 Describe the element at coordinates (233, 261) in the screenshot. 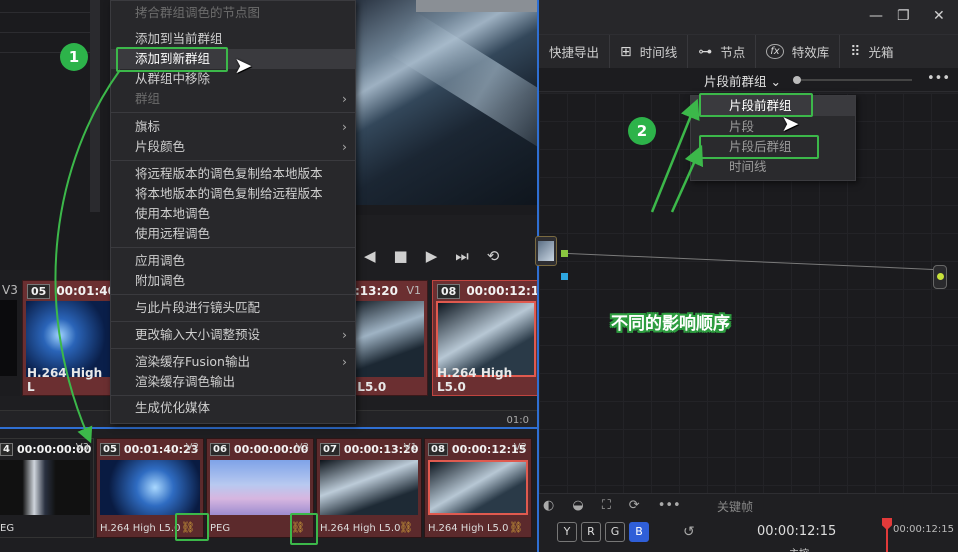

I see `menu-item-apply-grade: 应用调色` at that location.